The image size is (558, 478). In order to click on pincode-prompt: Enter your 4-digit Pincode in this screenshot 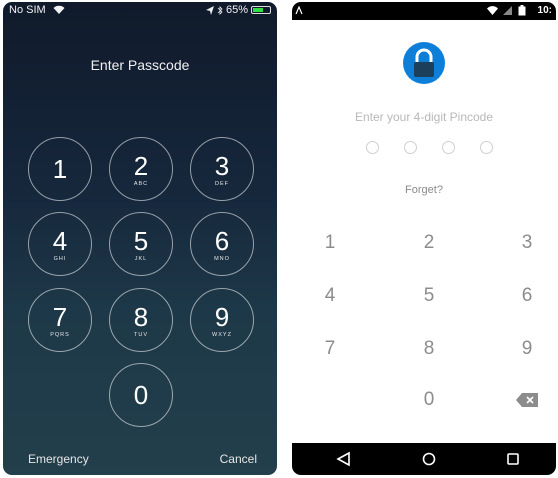, I will do `click(424, 117)`.